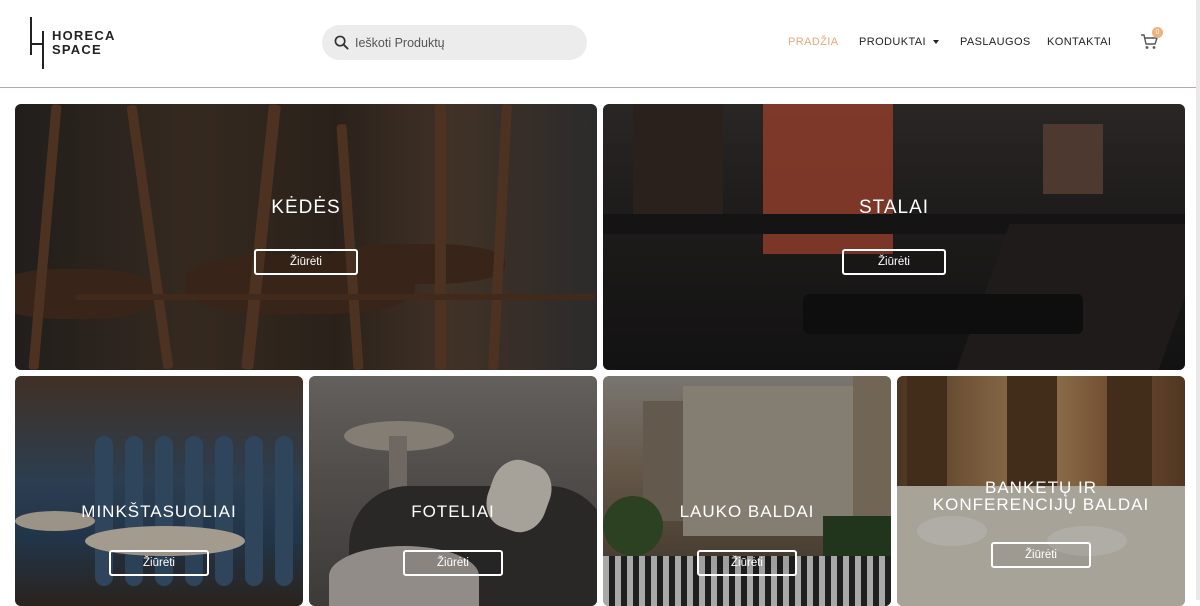  What do you see at coordinates (1079, 42) in the screenshot?
I see `nav-item-contacts: KONTAKTAI` at bounding box center [1079, 42].